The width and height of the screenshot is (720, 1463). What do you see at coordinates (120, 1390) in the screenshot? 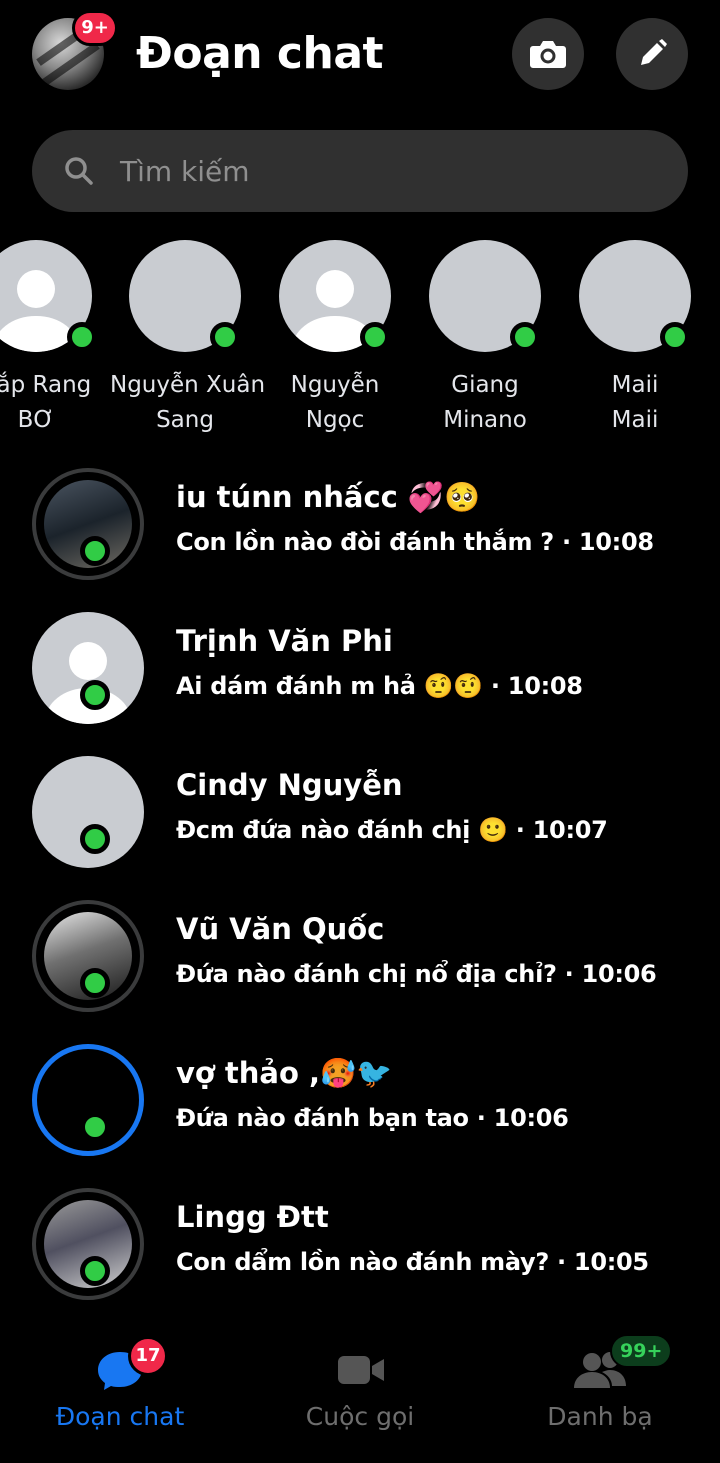
I see `tab-chats: 17 Đoạn chat` at bounding box center [120, 1390].